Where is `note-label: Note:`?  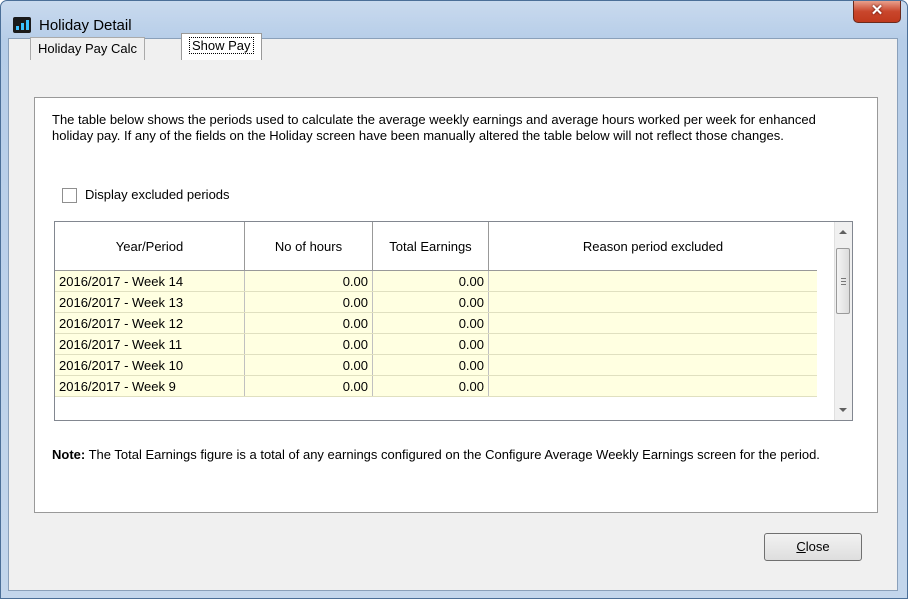 note-label: Note: is located at coordinates (69, 454).